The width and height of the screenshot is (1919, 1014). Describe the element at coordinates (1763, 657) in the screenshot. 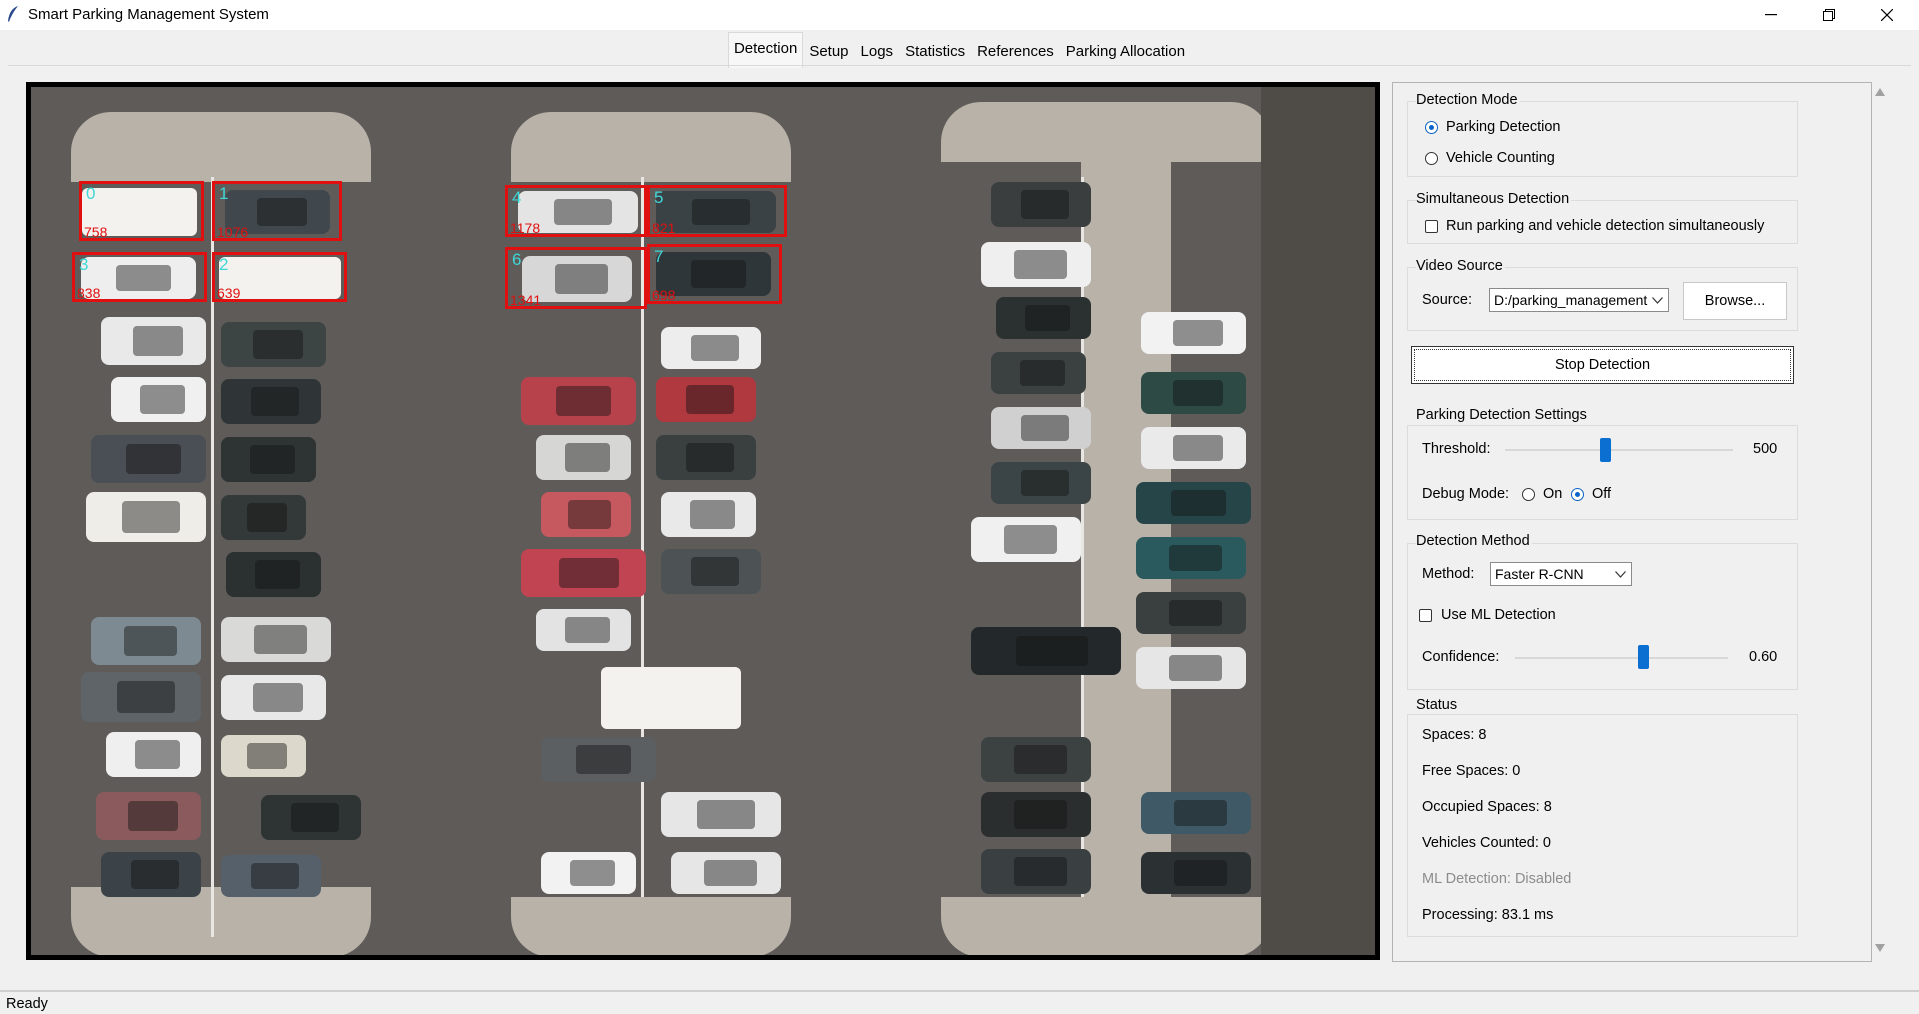

I see `confidence-value: 0.60` at that location.